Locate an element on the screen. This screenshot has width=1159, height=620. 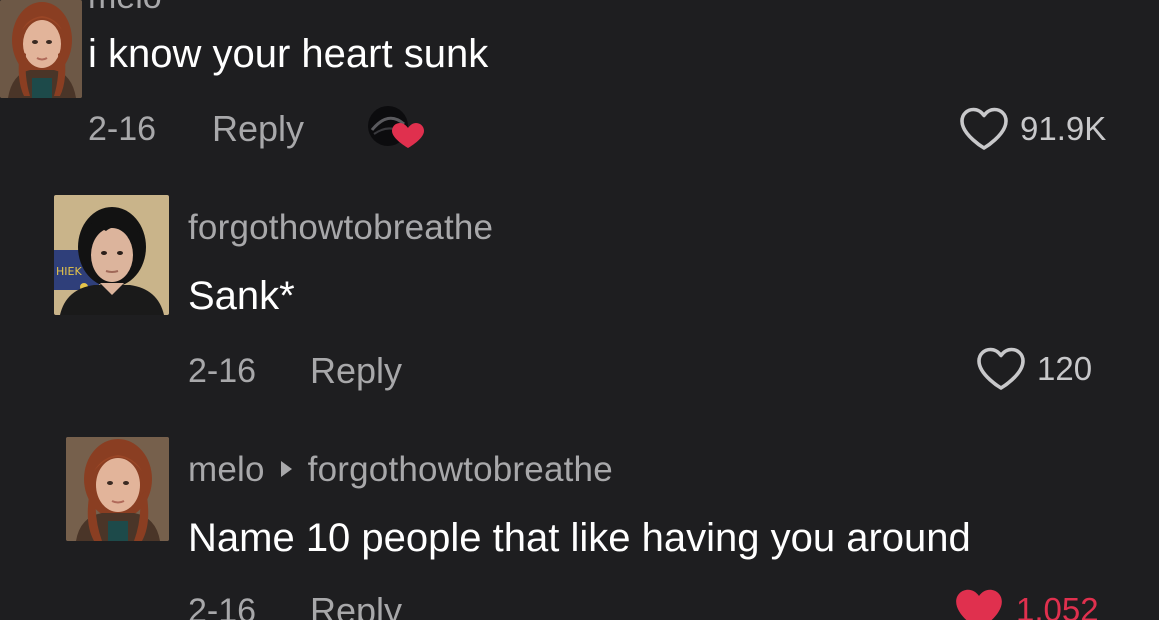
comment-text: i know your heart sunk is located at coordinates (288, 54).